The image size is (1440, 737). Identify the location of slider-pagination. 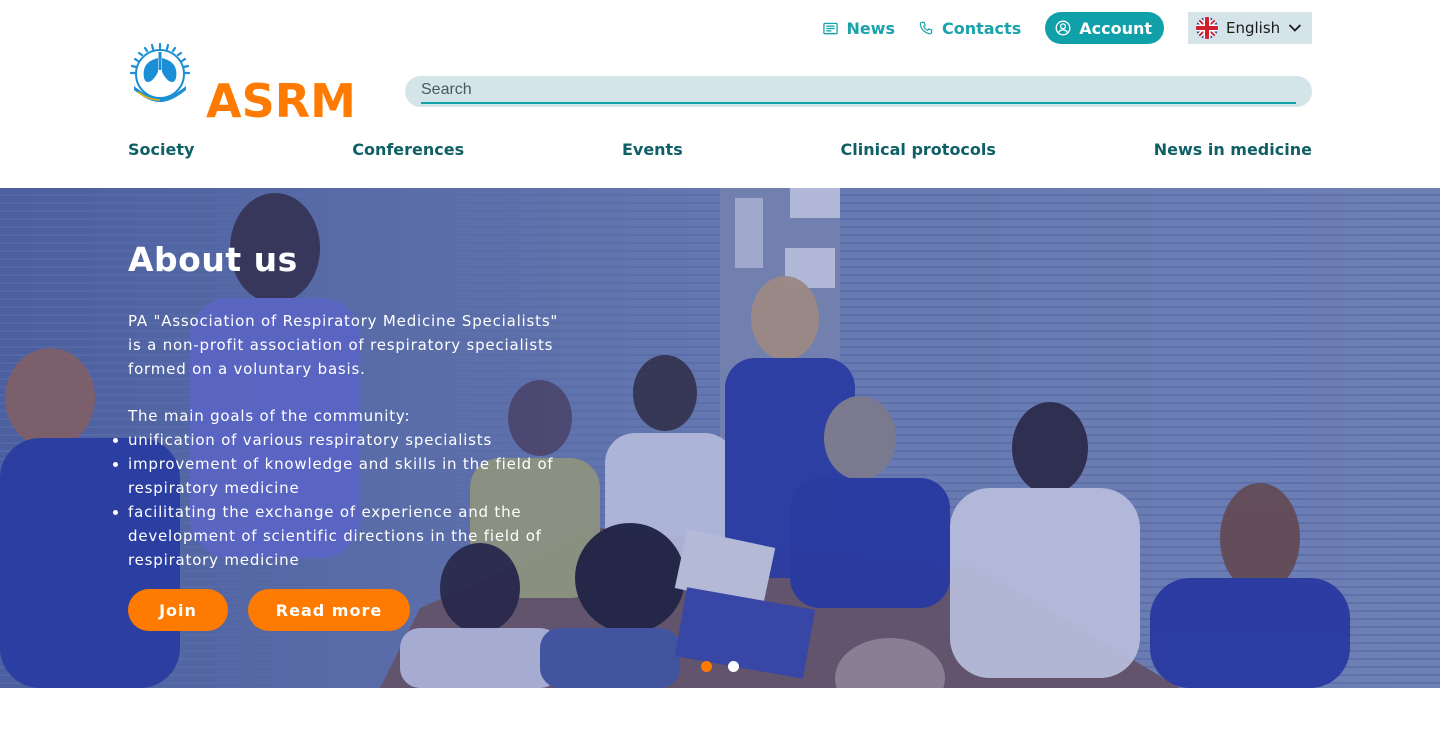
(720, 666).